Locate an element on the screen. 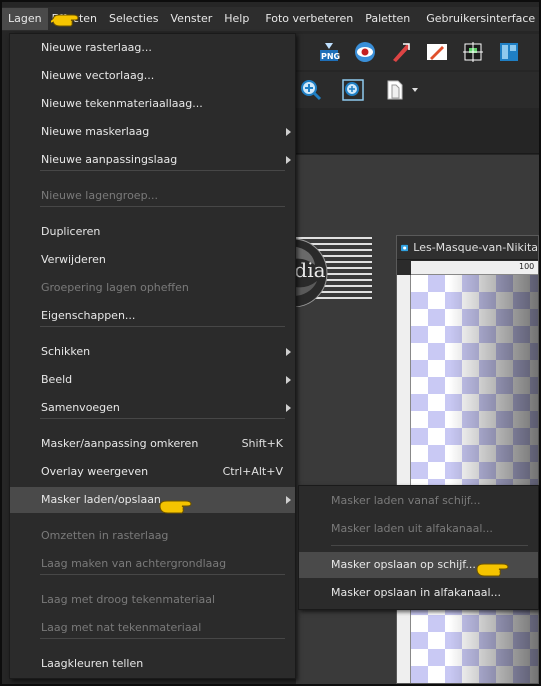 This screenshot has width=541, height=686. toolbar-top: PNG is located at coordinates (417, 52).